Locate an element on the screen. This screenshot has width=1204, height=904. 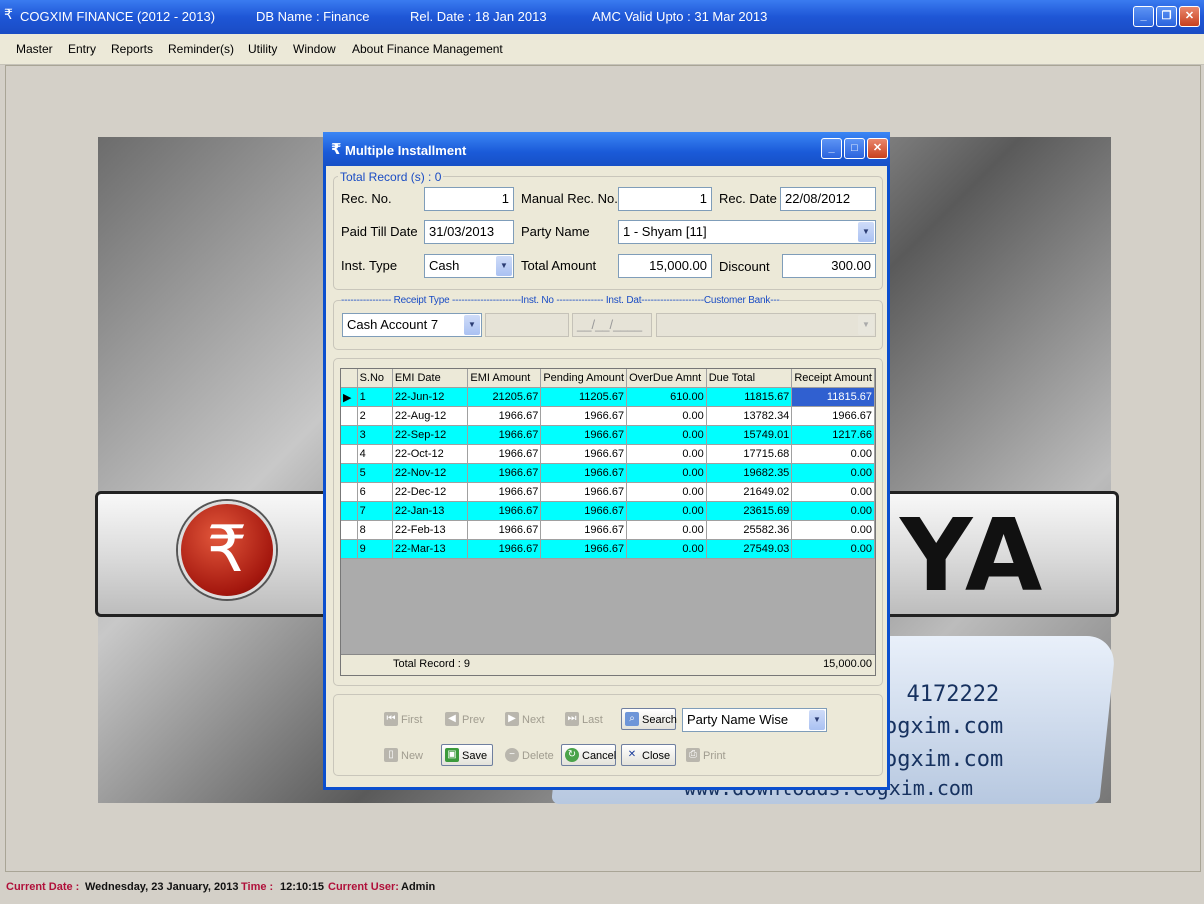
inst-date-field: __/__/____ is located at coordinates (612, 325).